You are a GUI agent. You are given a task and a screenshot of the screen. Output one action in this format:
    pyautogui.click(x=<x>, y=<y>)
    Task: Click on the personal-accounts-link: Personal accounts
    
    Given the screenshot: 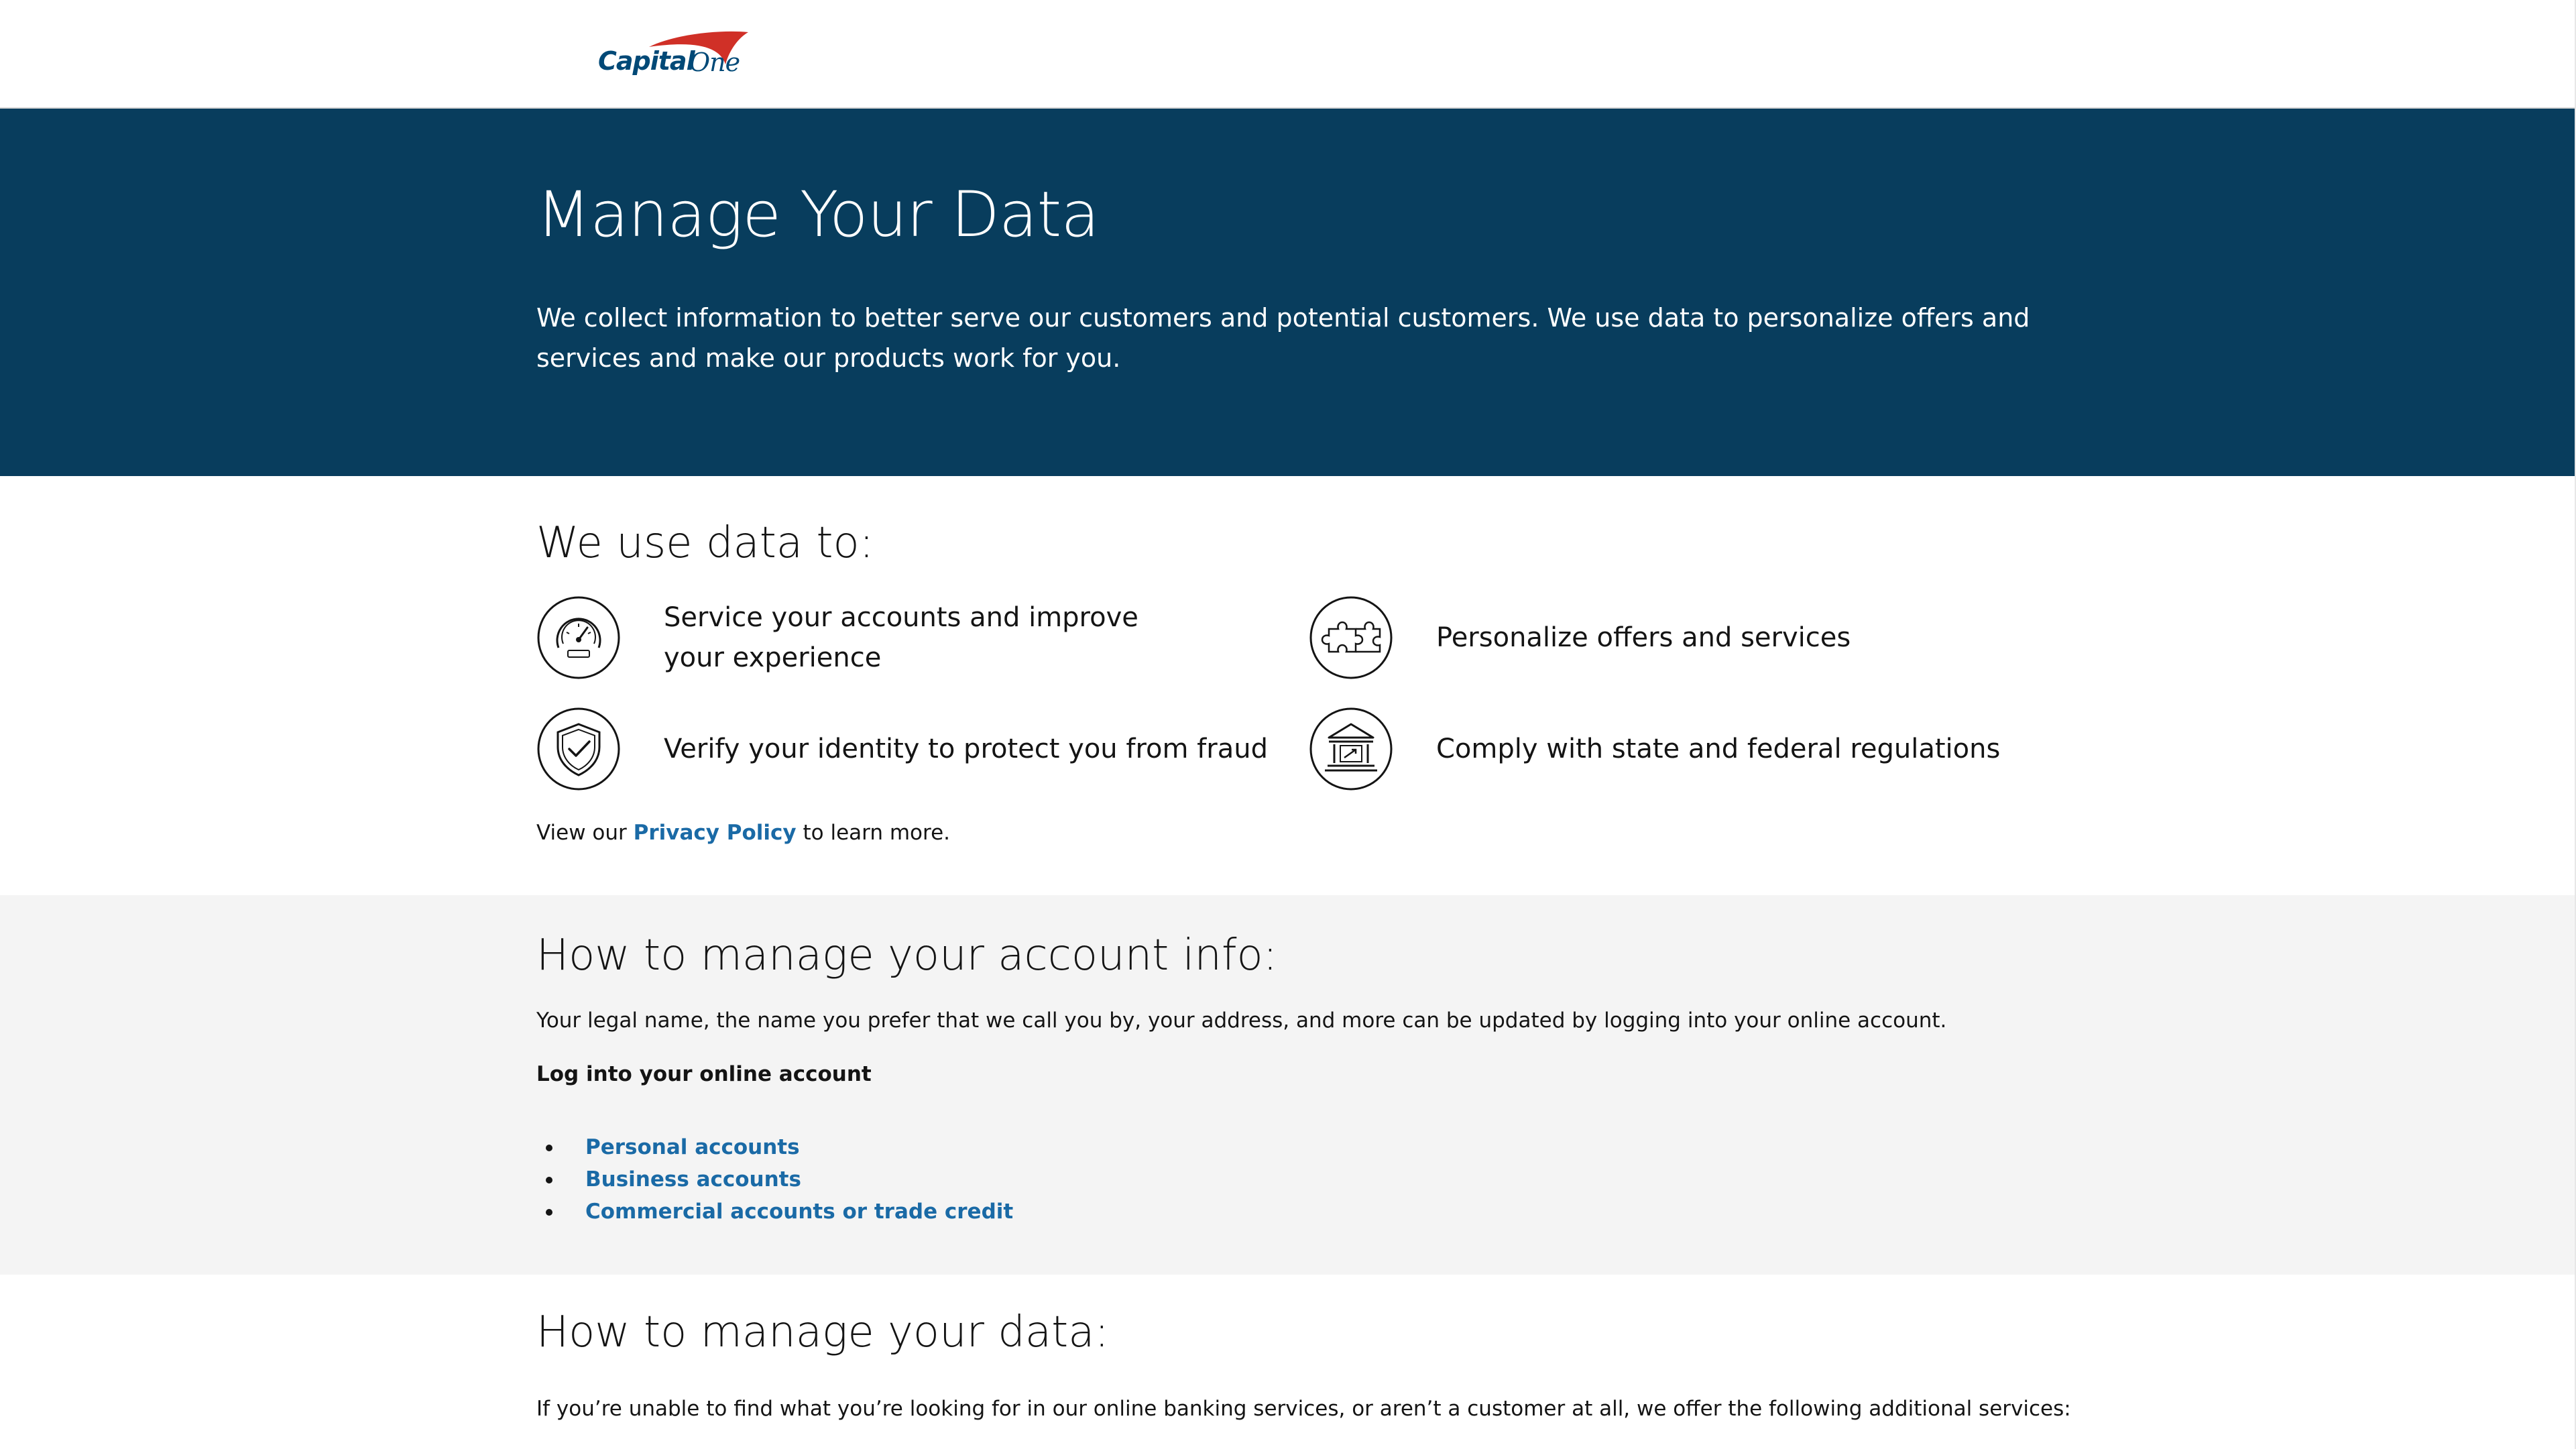 What is the action you would take?
    pyautogui.click(x=692, y=1147)
    